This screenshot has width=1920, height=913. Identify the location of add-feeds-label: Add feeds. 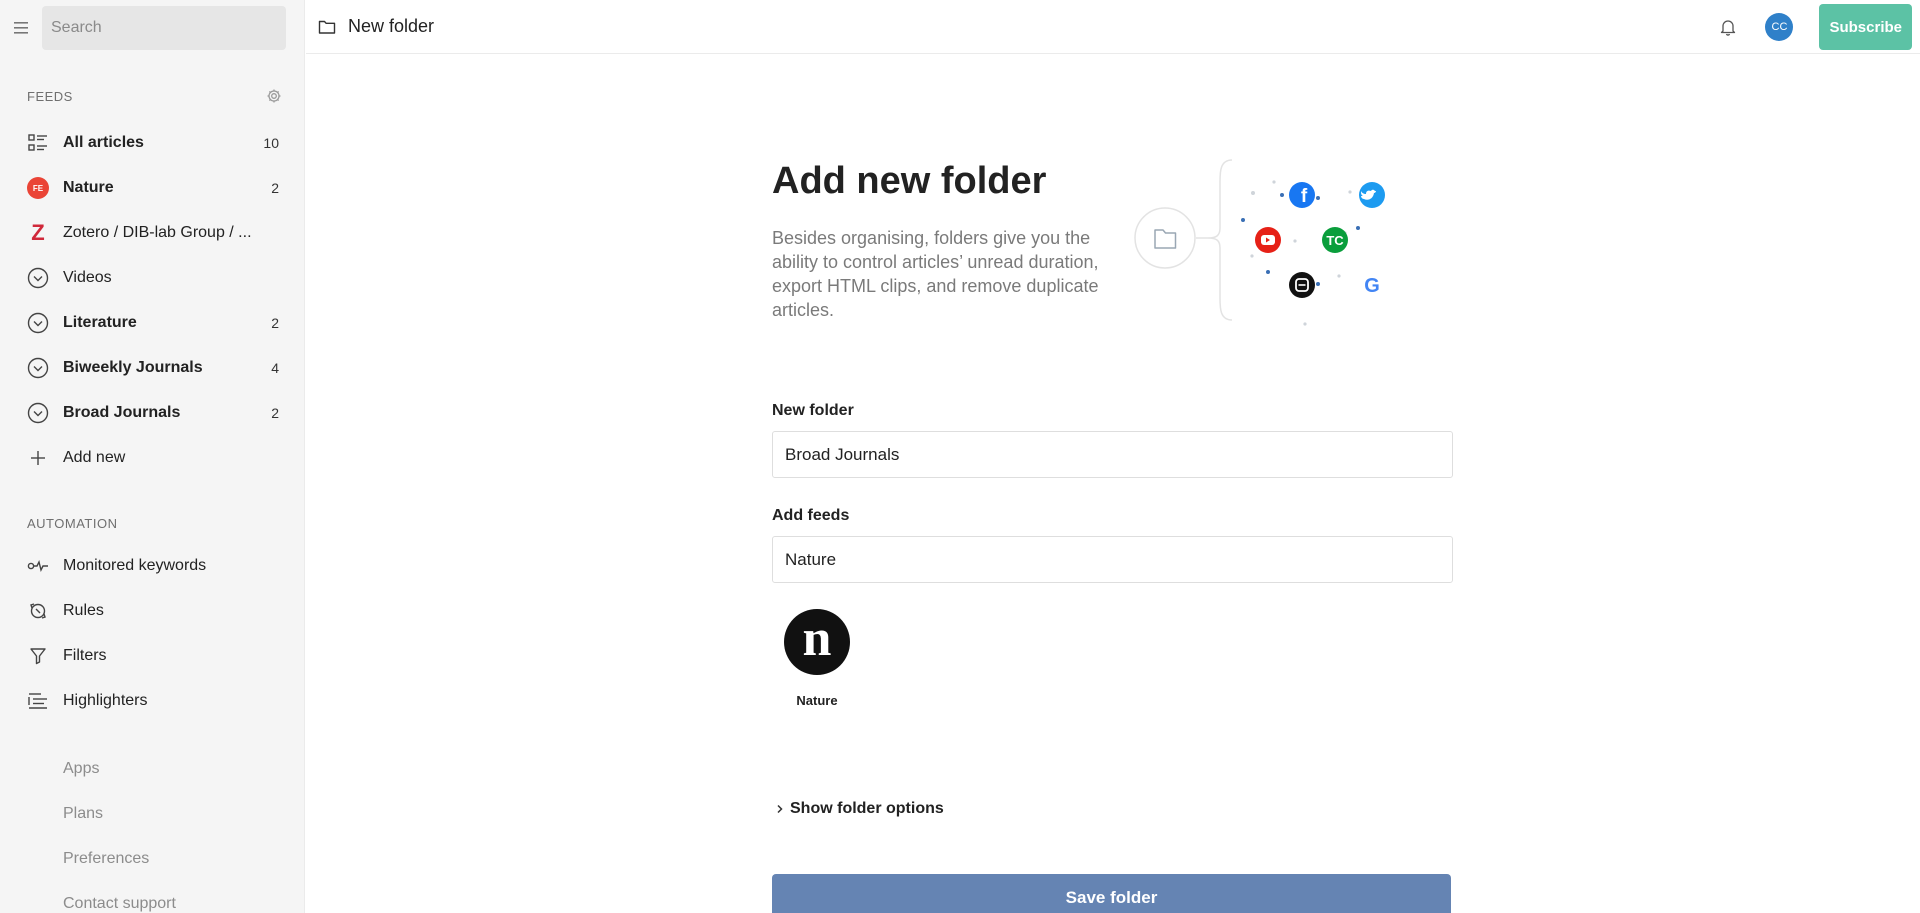
(811, 515).